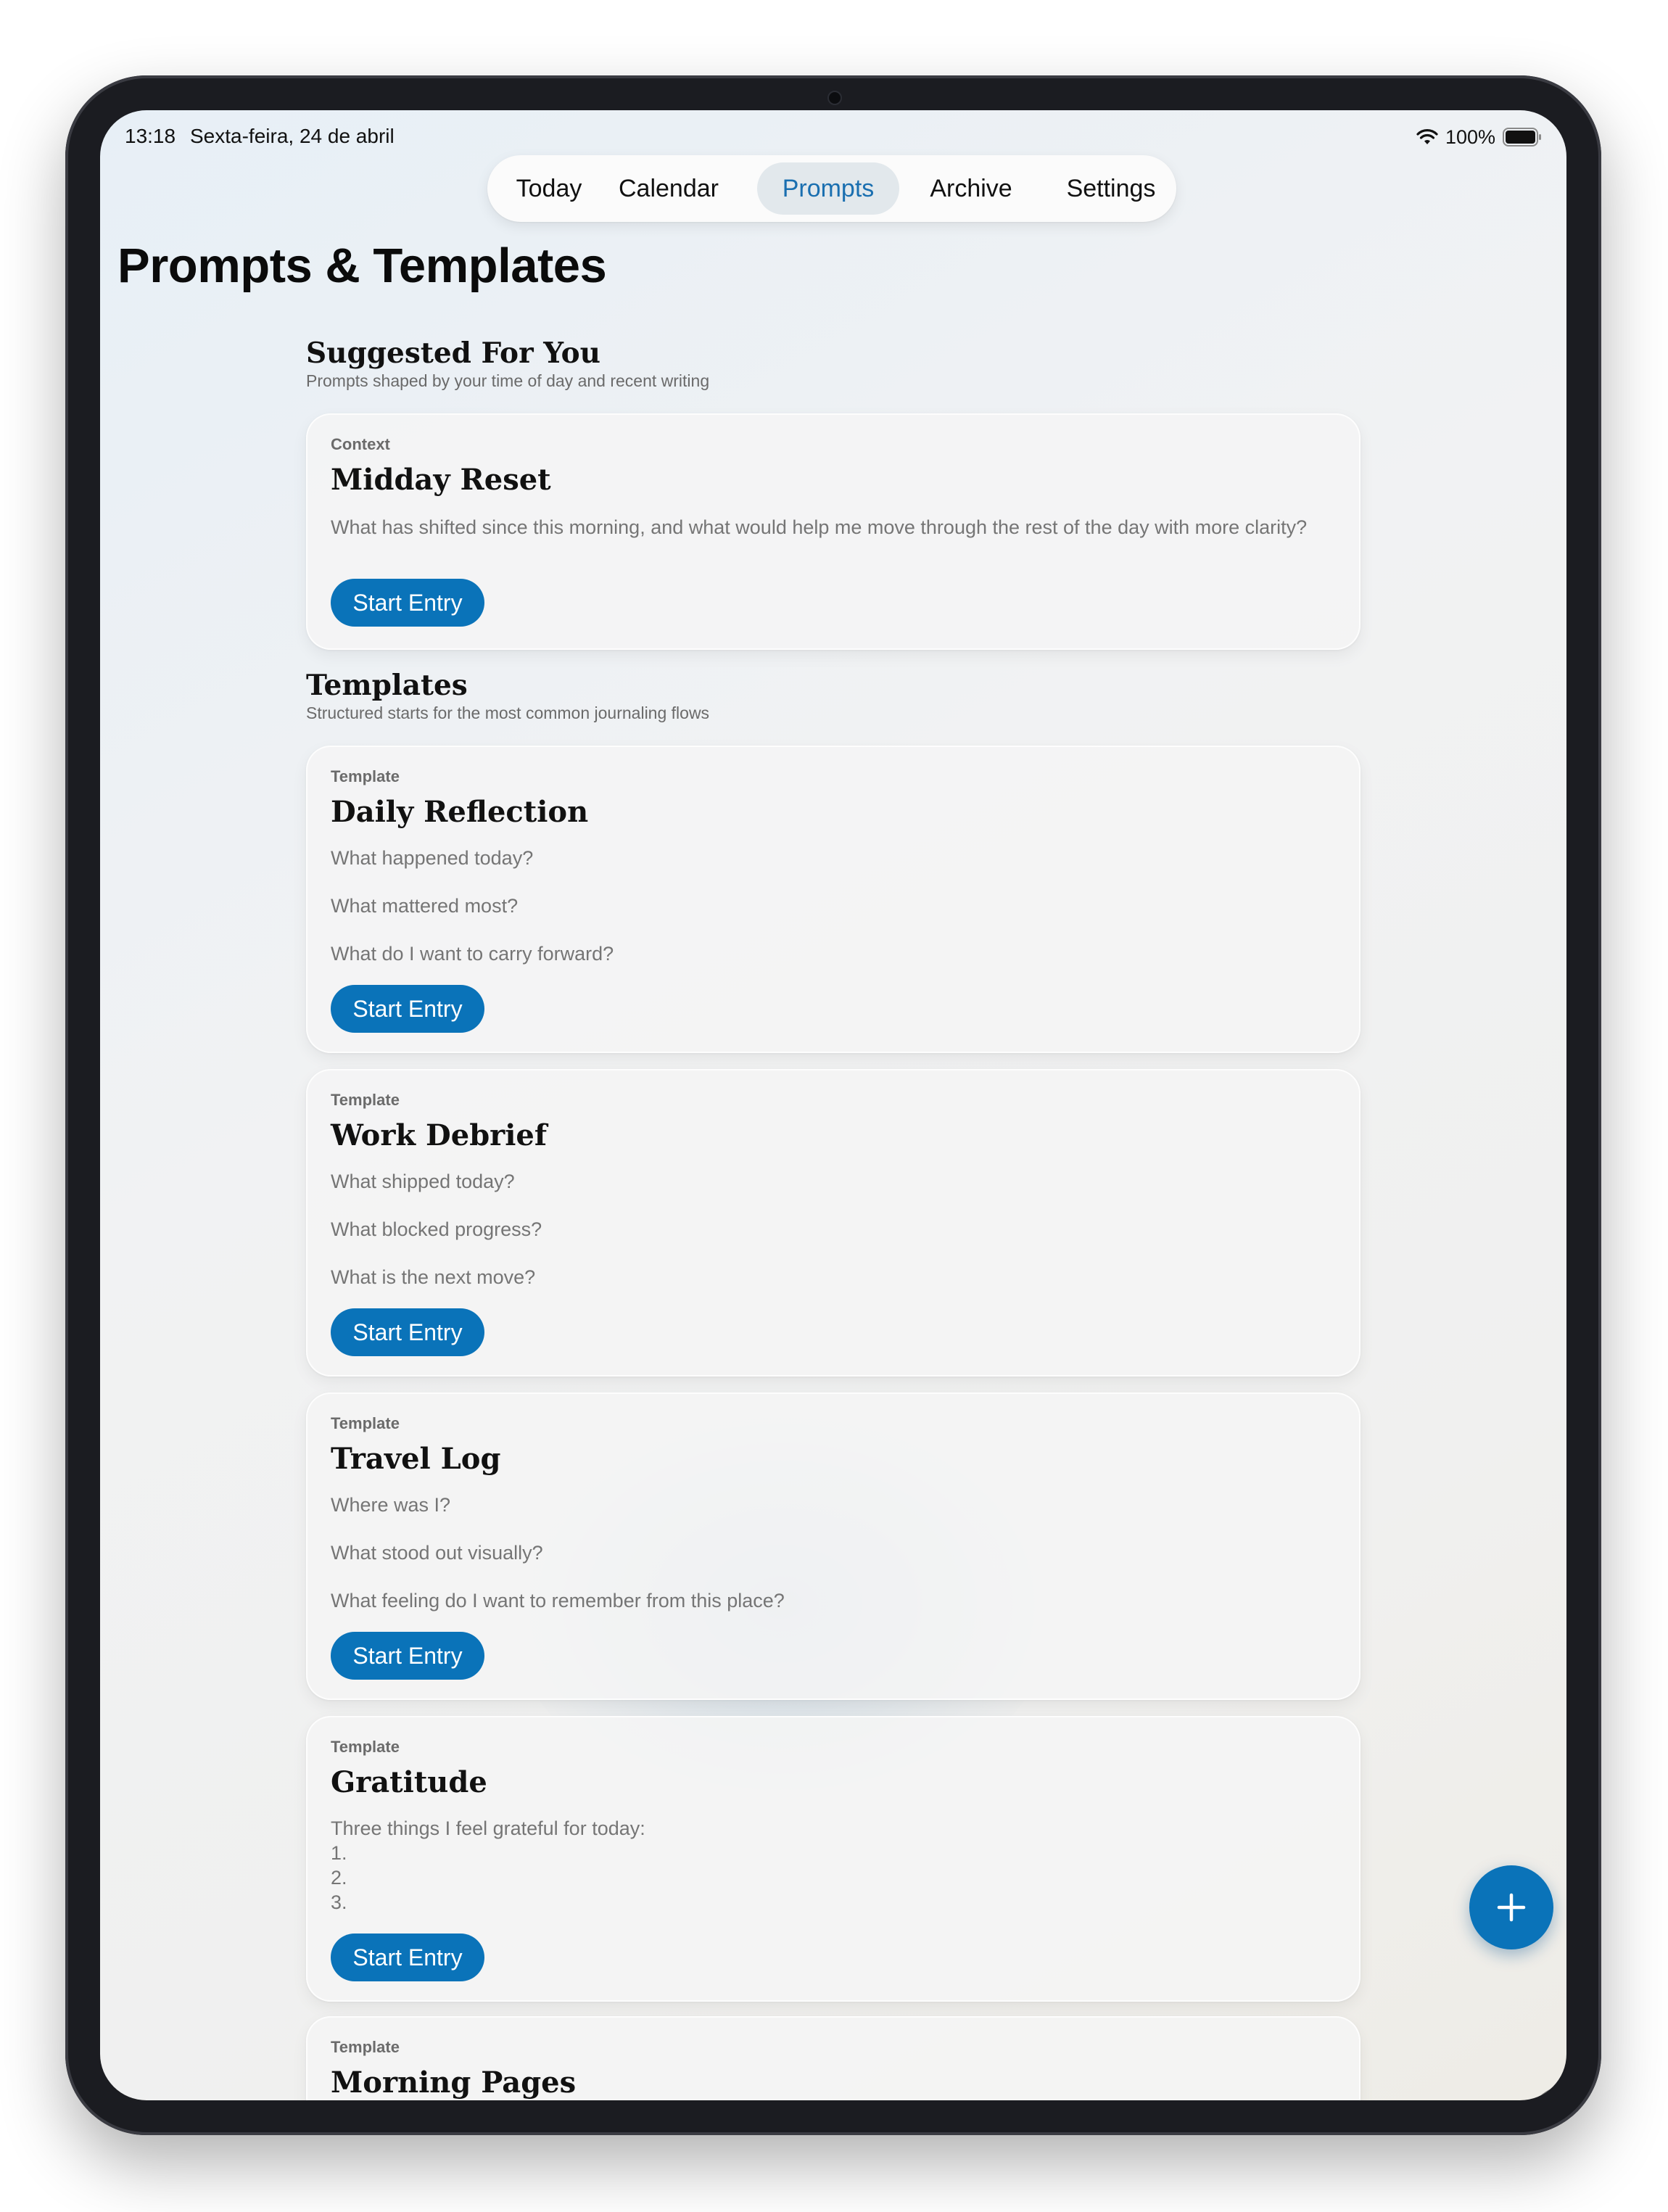 The image size is (1668, 2212). I want to click on tab-prompts: Prompts, so click(828, 188).